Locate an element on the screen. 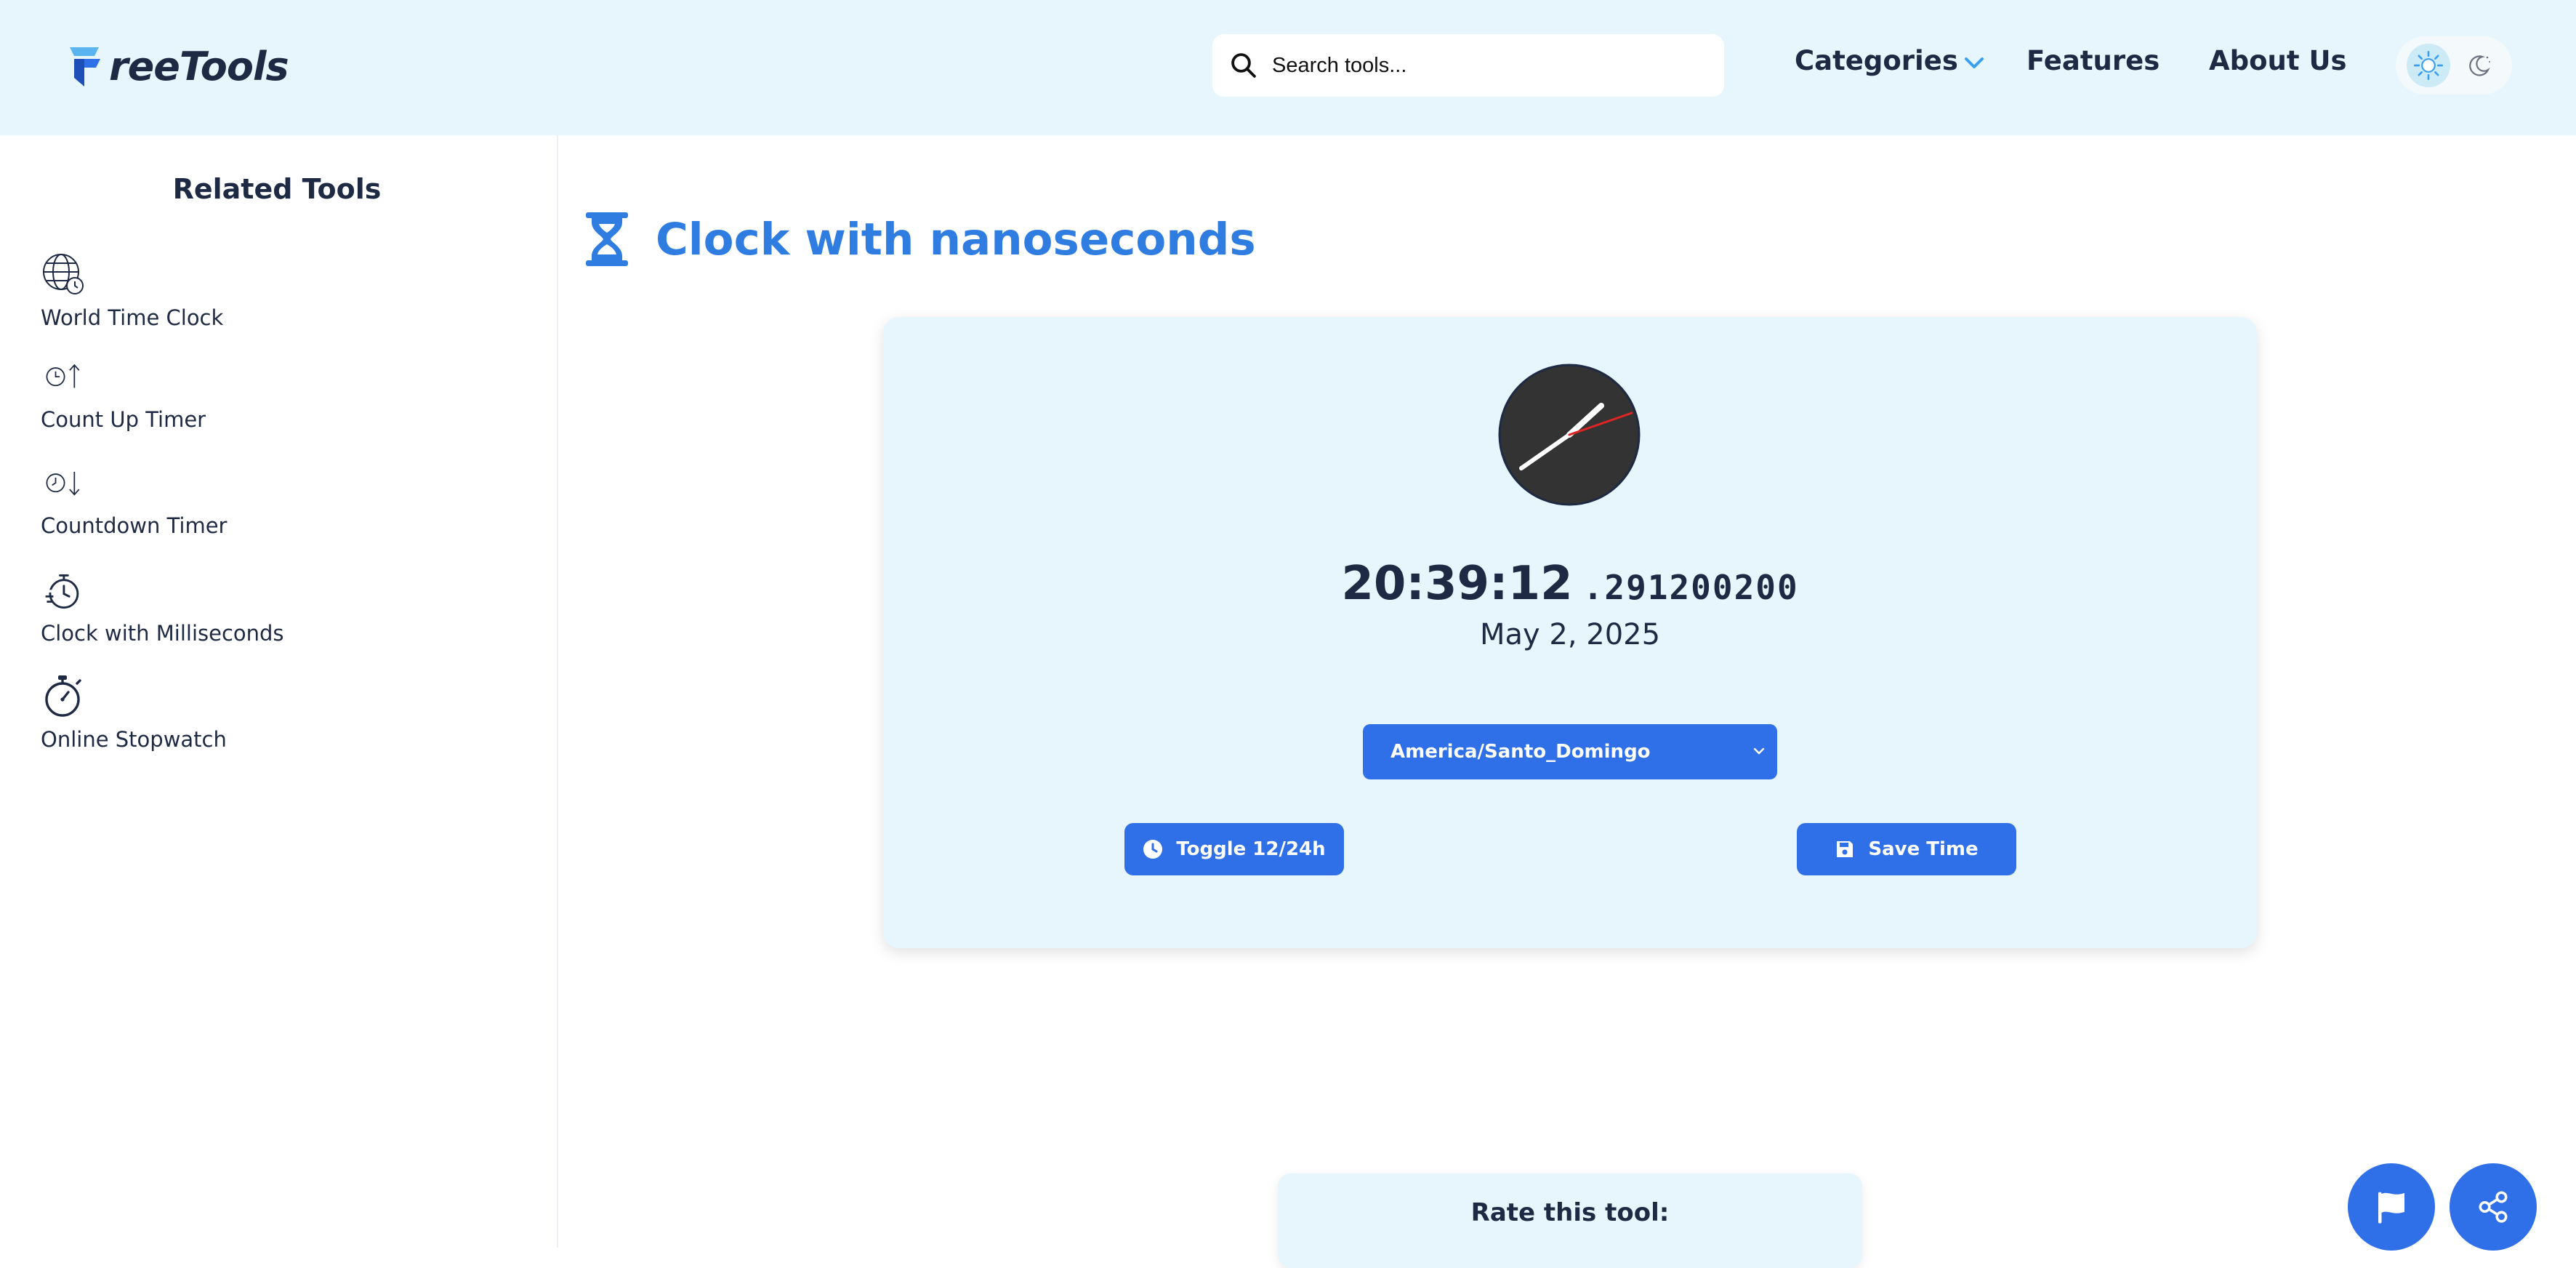  floppy-disk-icon is located at coordinates (1845, 849).